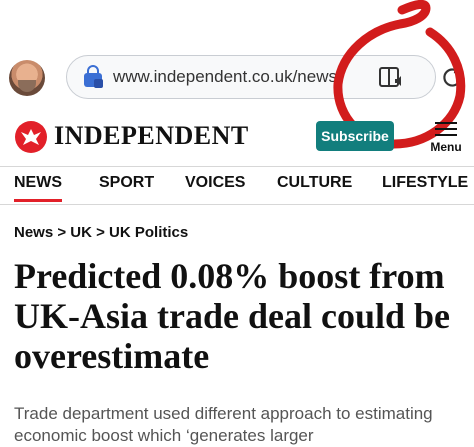  What do you see at coordinates (425, 183) in the screenshot?
I see `nav-lifestyle: LIFESTYLE` at bounding box center [425, 183].